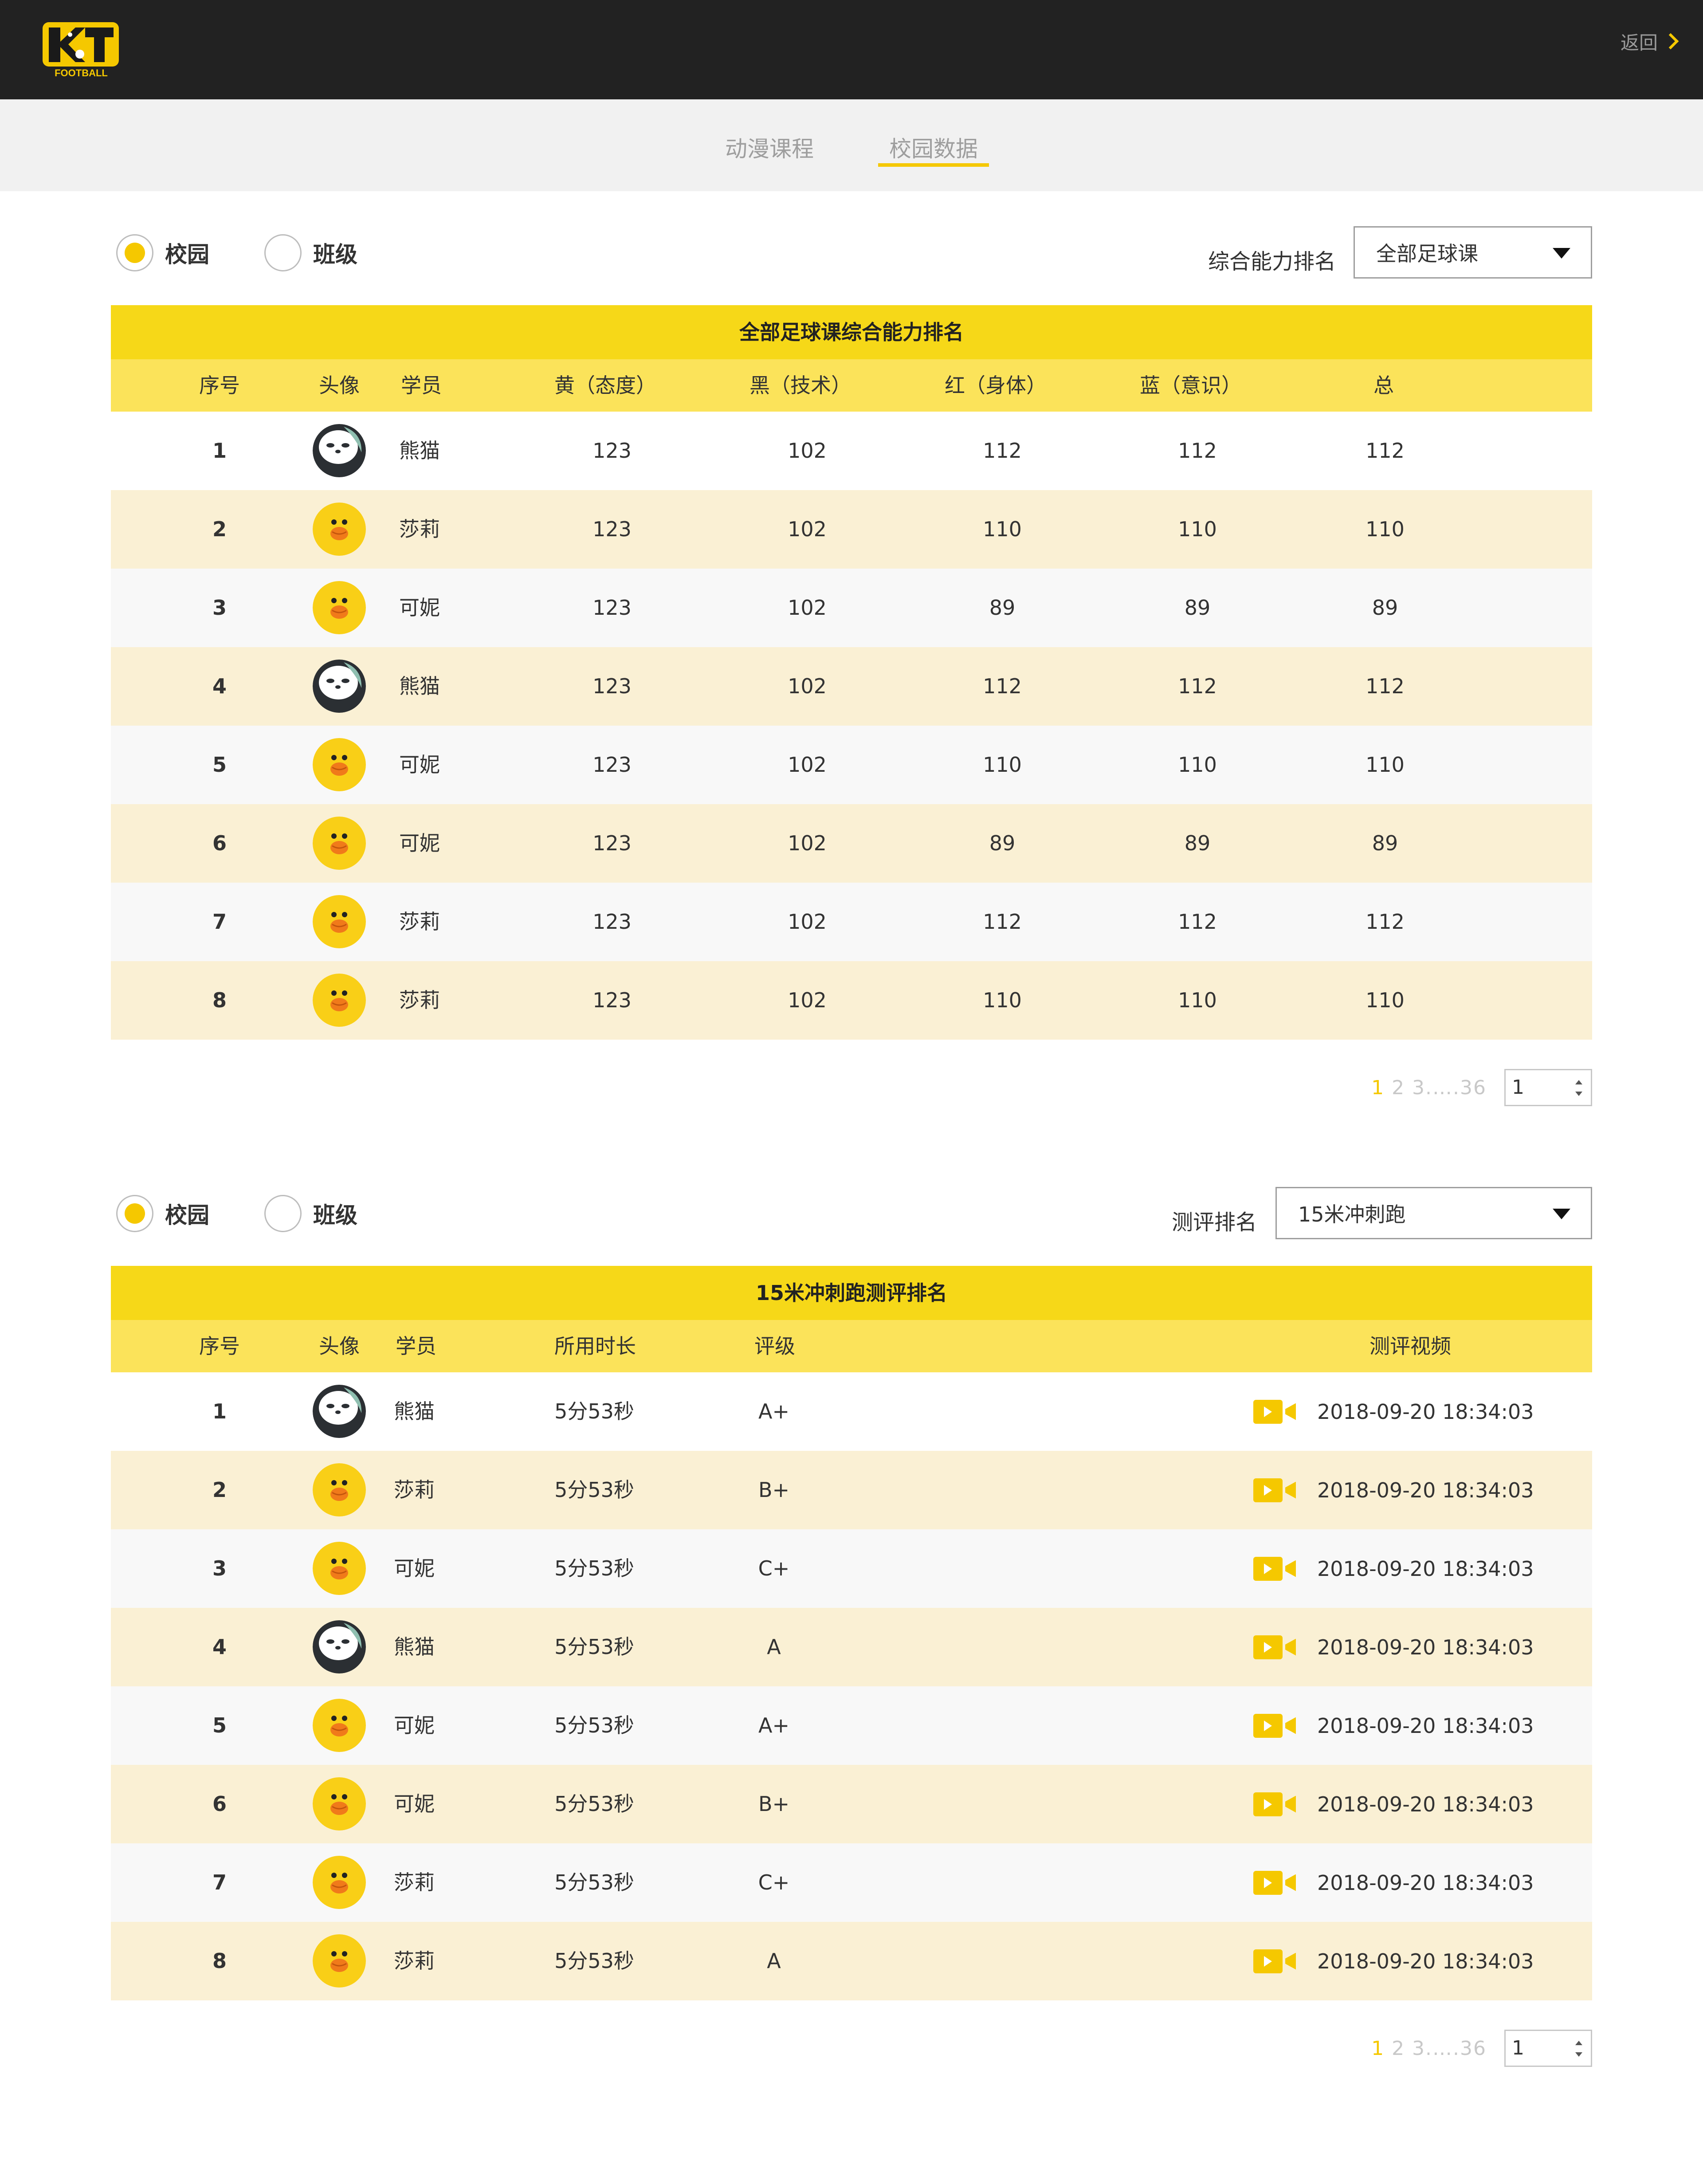 The height and width of the screenshot is (2184, 1703). Describe the element at coordinates (851, 1568) in the screenshot. I see `table-row: 3 可妮 5分53秒 C+ 2018-09-20 18:34:03` at that location.